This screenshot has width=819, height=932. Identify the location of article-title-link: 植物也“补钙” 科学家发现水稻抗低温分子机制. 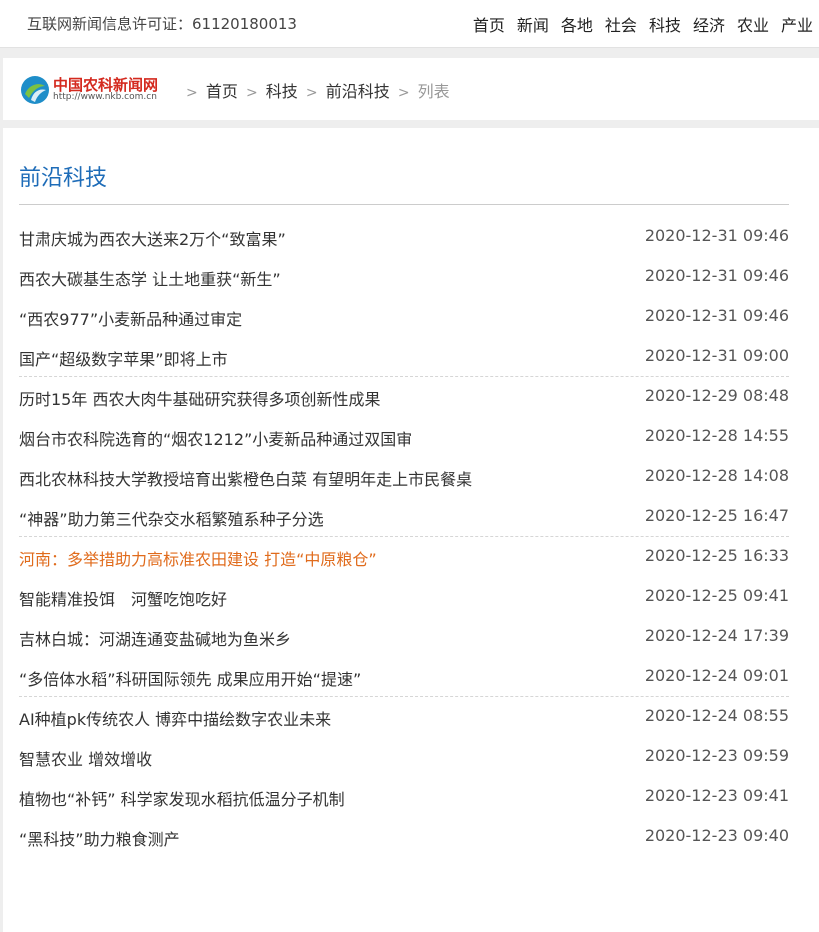
(182, 798).